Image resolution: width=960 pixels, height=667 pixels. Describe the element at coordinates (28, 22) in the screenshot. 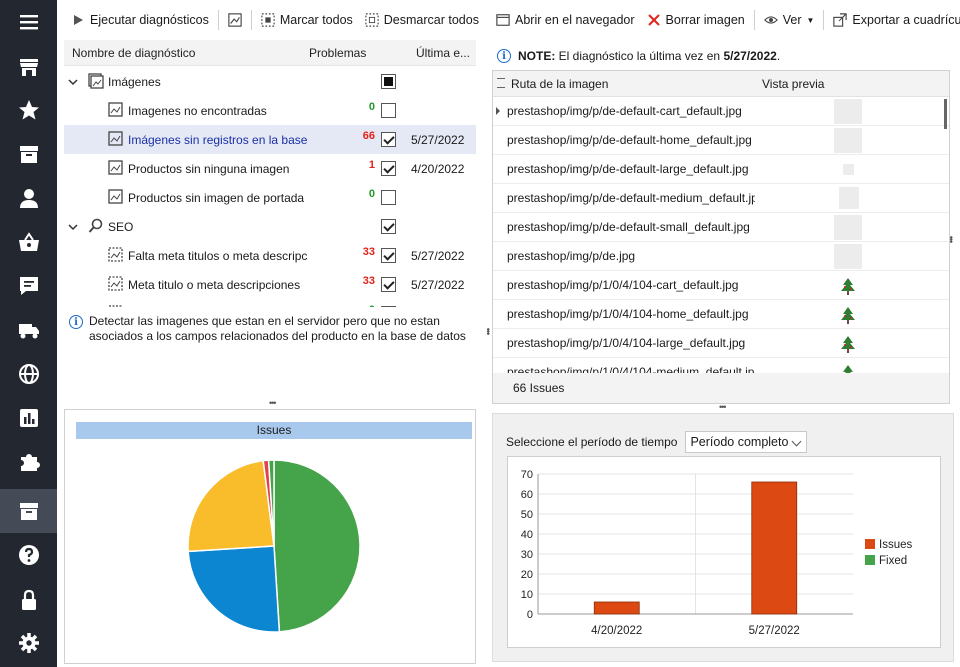

I see `rail-item-menu` at that location.